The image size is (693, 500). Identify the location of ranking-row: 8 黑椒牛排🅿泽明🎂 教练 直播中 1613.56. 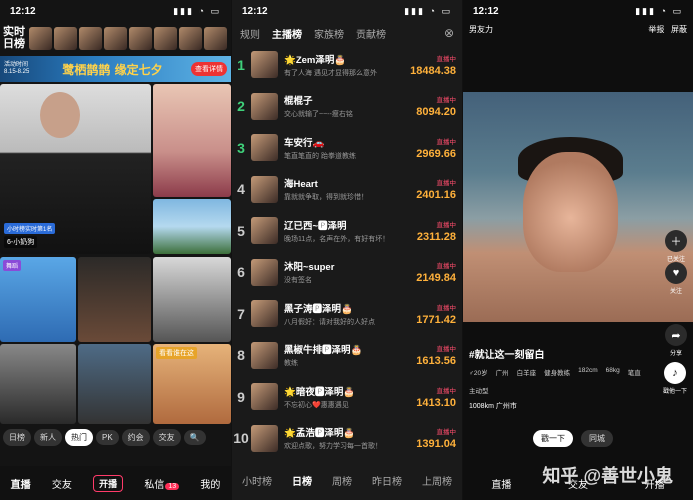
(347, 356).